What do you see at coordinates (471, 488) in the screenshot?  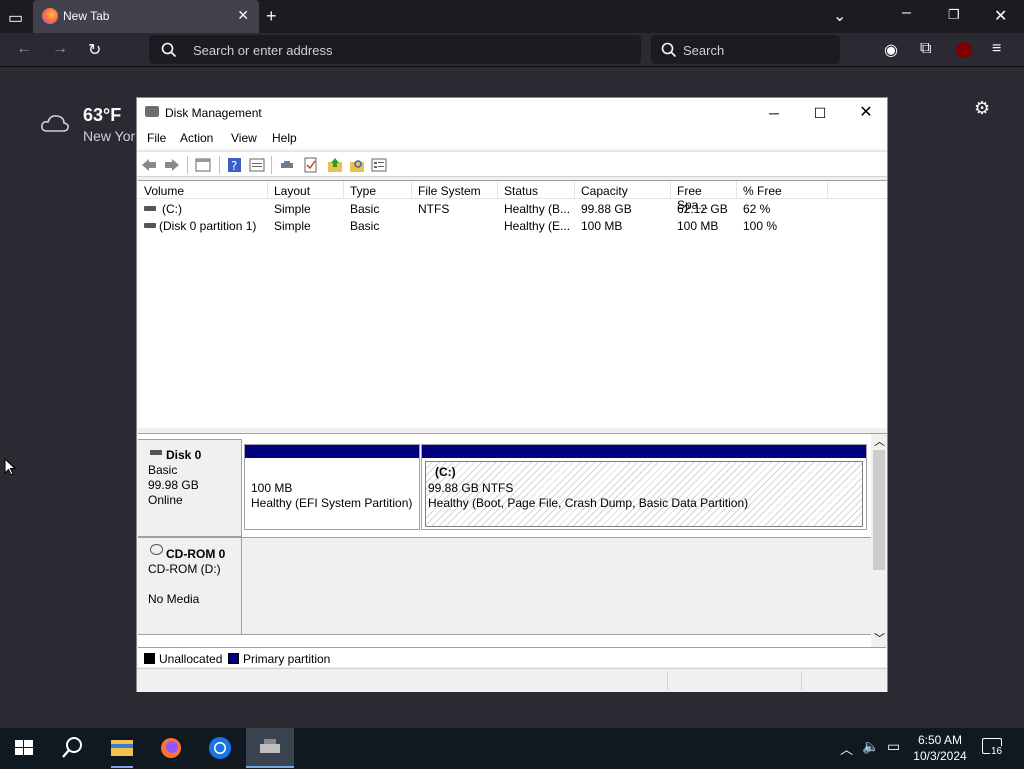 I see `partition-c-size: 99.88 GB NTFS` at bounding box center [471, 488].